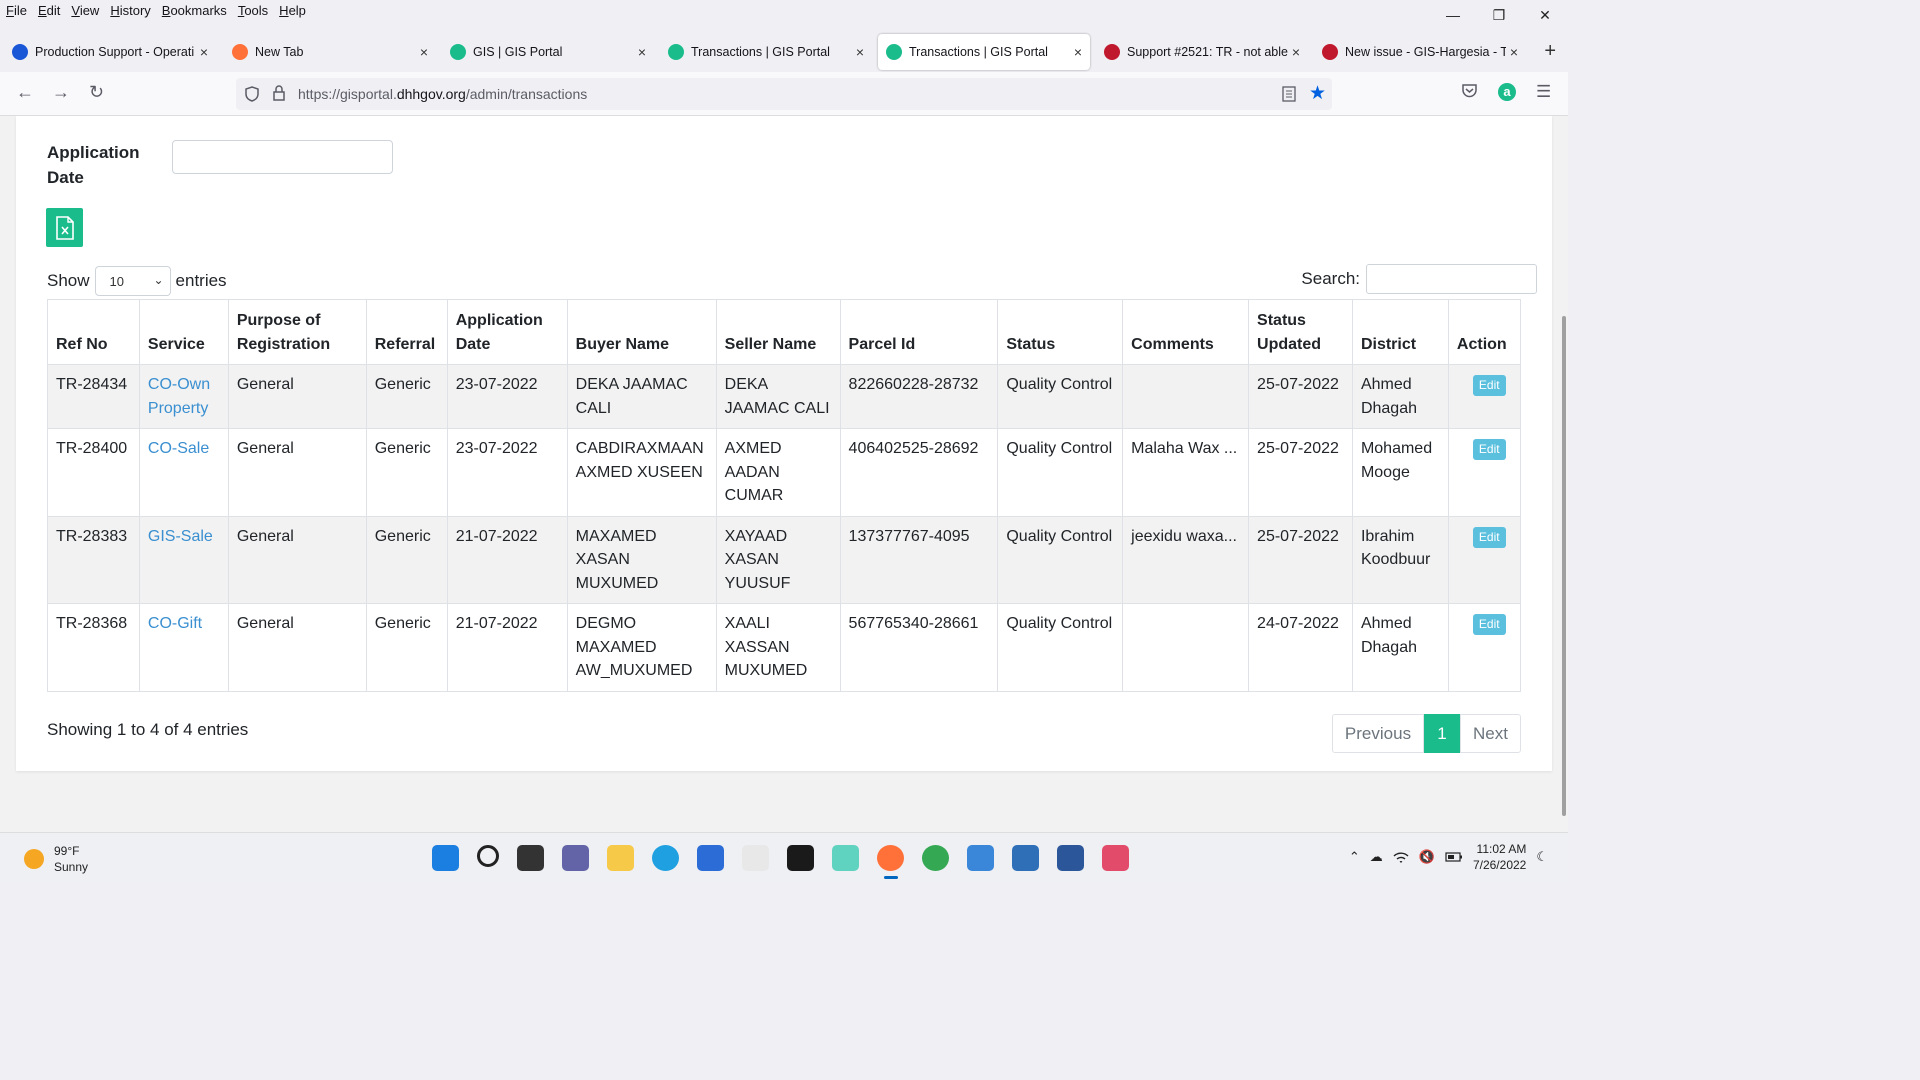 The image size is (1920, 1080). Describe the element at coordinates (1564, 566) in the screenshot. I see `scrollbar-thumb` at that location.